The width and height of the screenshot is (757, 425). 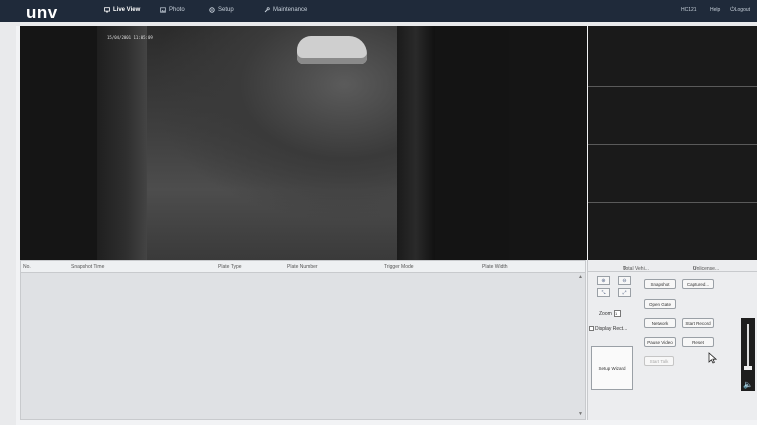 I want to click on nav-photo: Photo, so click(x=172, y=10).